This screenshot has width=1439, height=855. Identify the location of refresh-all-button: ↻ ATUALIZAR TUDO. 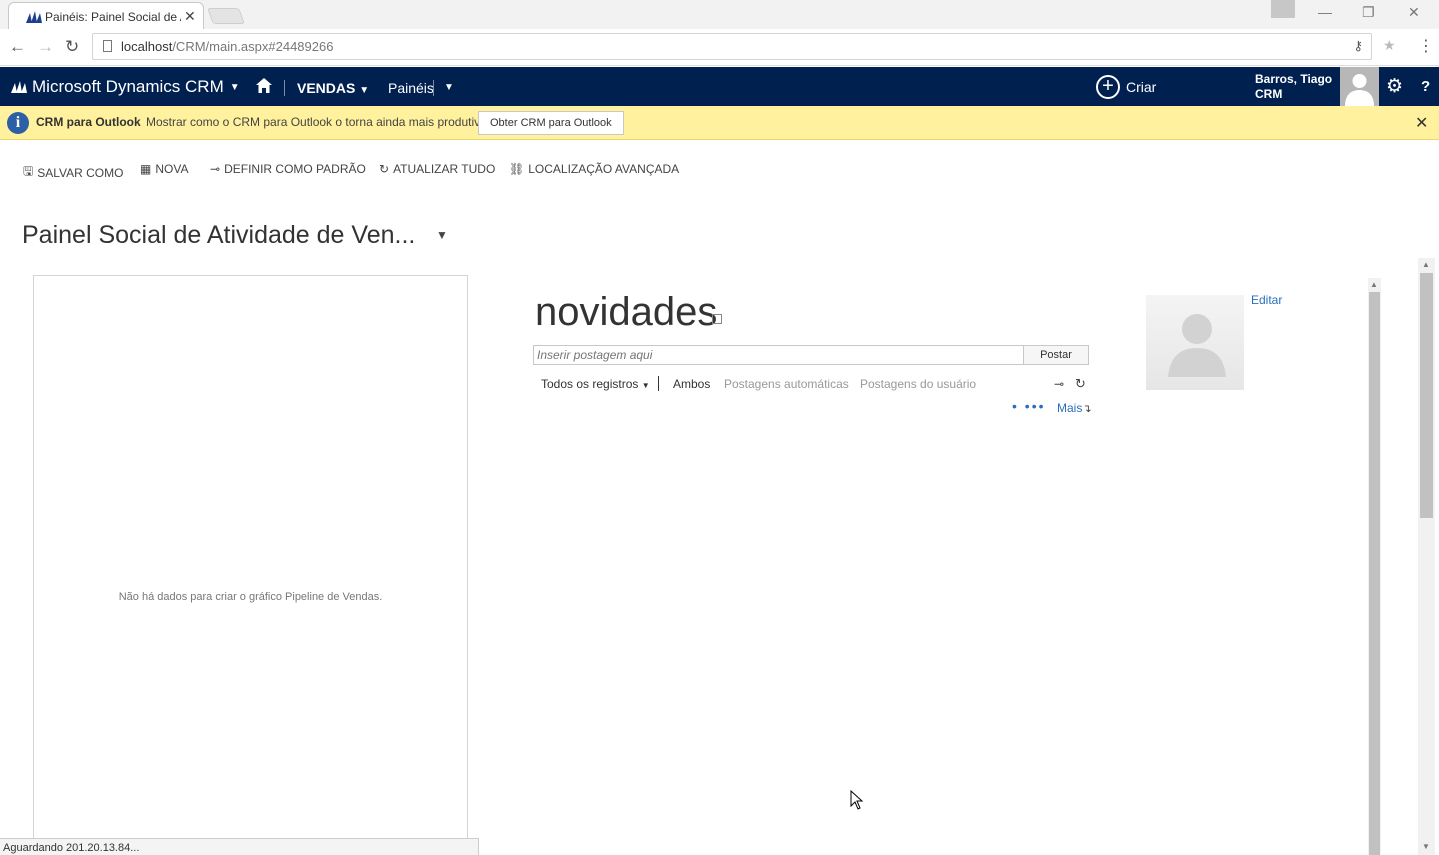
(437, 169).